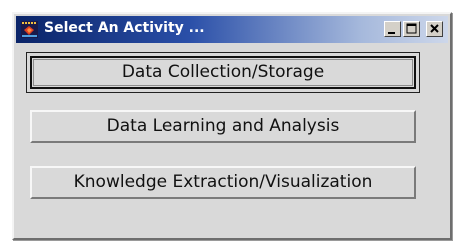 The width and height of the screenshot is (457, 247). I want to click on app-icon, so click(29, 29).